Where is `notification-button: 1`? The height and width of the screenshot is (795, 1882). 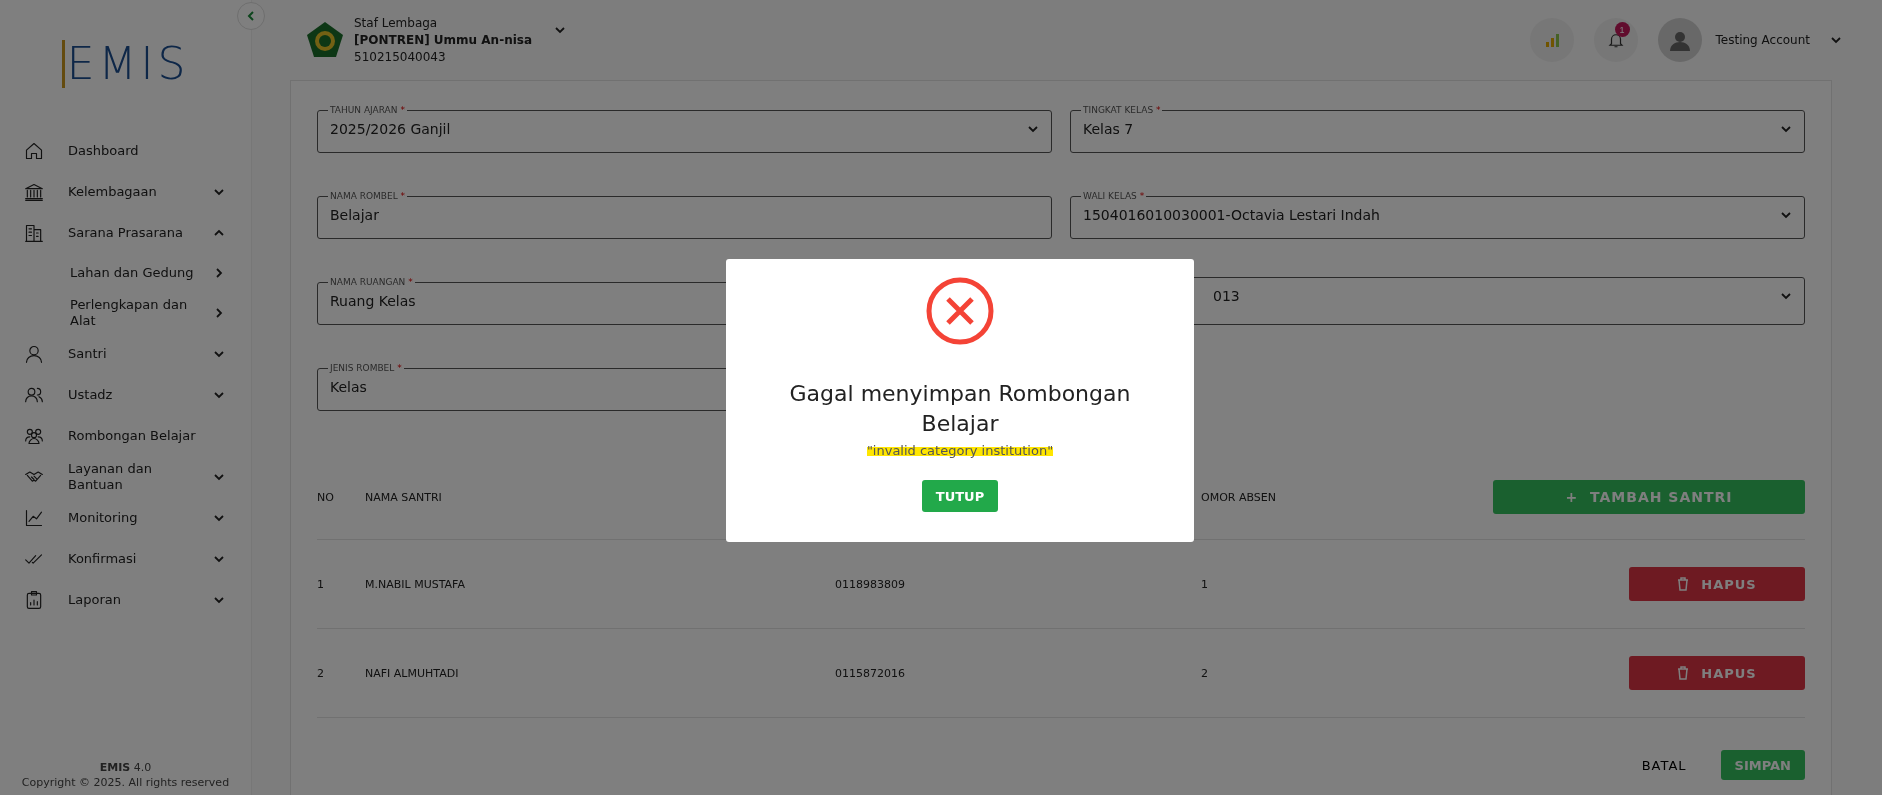 notification-button: 1 is located at coordinates (1615, 40).